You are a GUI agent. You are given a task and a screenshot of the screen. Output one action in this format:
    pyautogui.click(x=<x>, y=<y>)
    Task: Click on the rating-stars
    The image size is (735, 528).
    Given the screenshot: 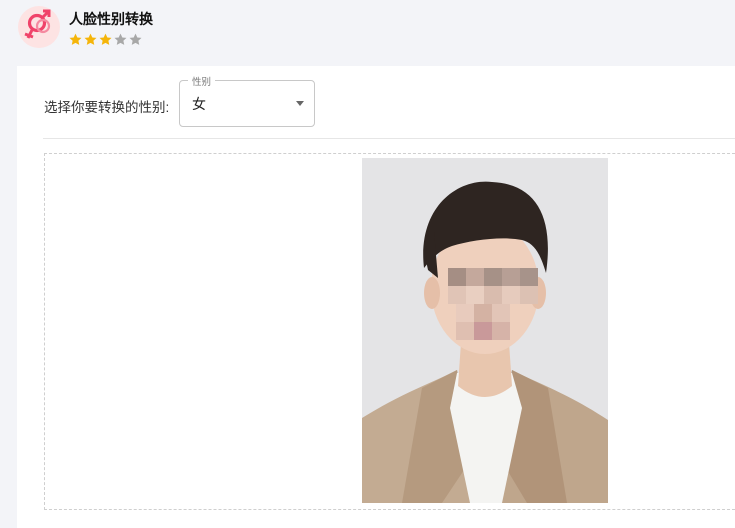 What is the action you would take?
    pyautogui.click(x=105, y=40)
    